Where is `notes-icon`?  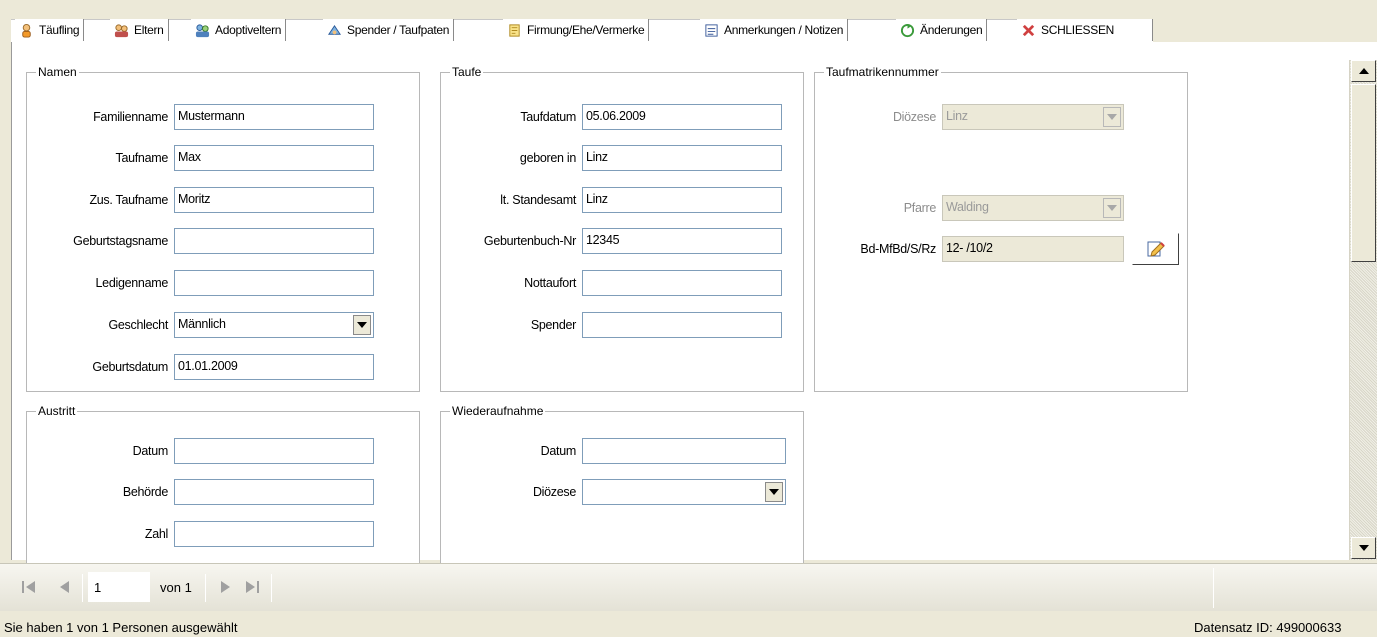
notes-icon is located at coordinates (514, 30).